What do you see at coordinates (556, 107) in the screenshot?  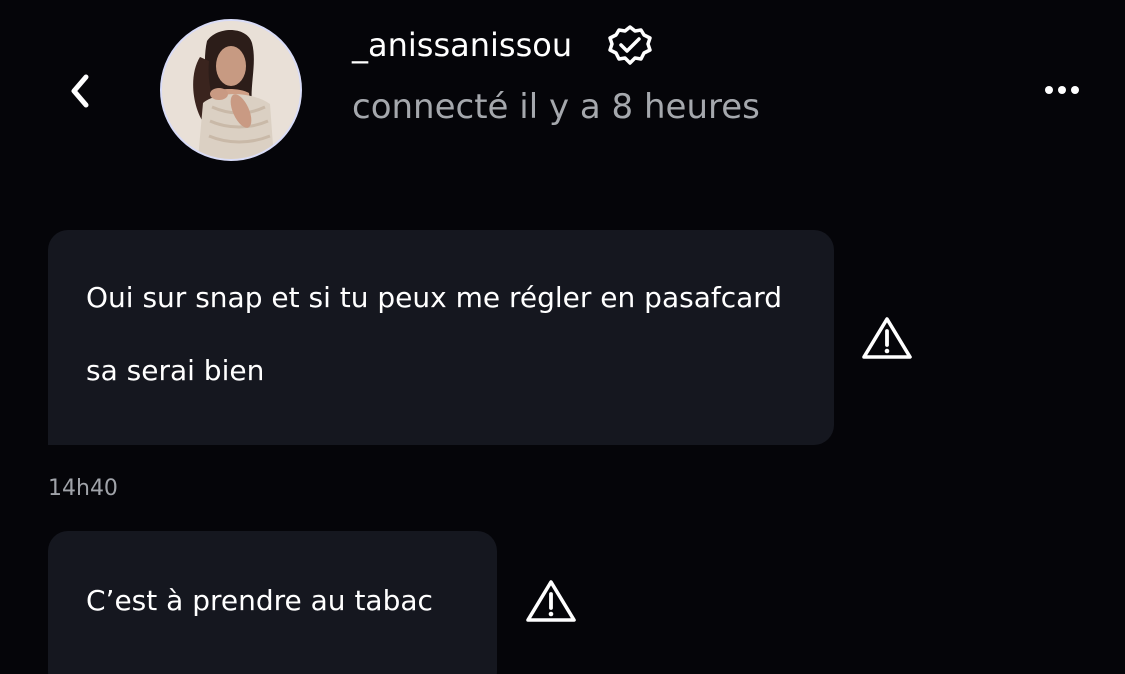 I see `online-status: connecté il y a 8 heures` at bounding box center [556, 107].